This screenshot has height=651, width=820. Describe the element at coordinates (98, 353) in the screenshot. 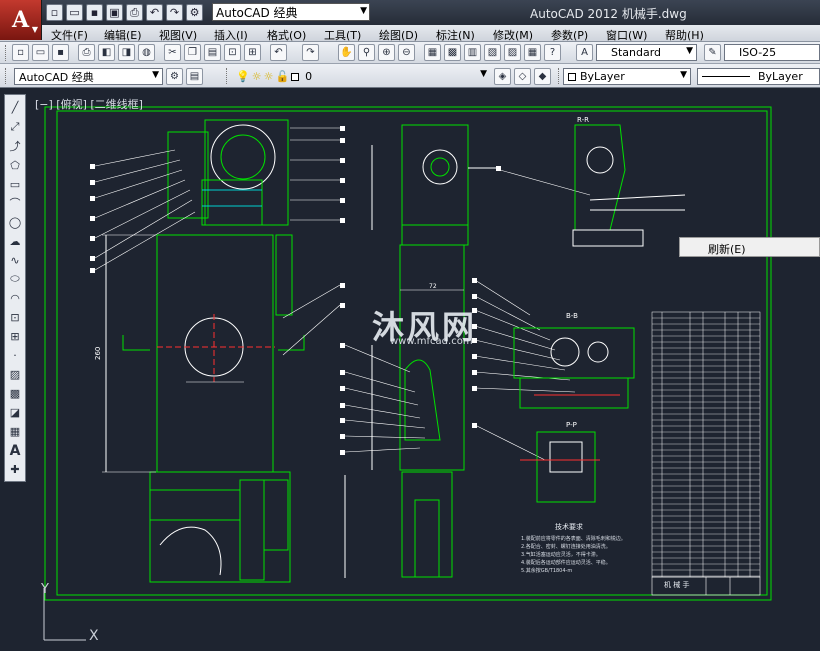

I see `dimension-260: 260` at that location.